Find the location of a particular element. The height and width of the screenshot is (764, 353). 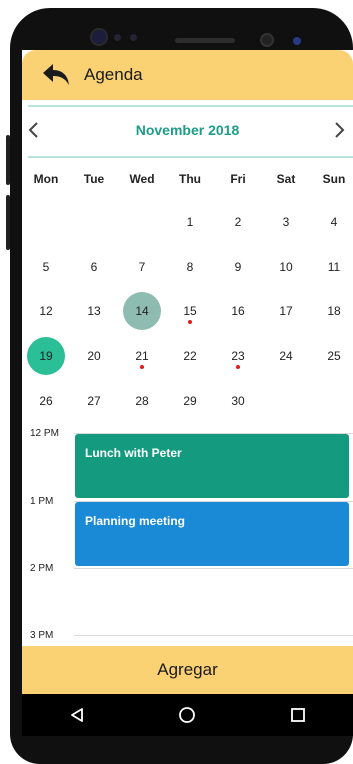

next-month-button is located at coordinates (340, 130).